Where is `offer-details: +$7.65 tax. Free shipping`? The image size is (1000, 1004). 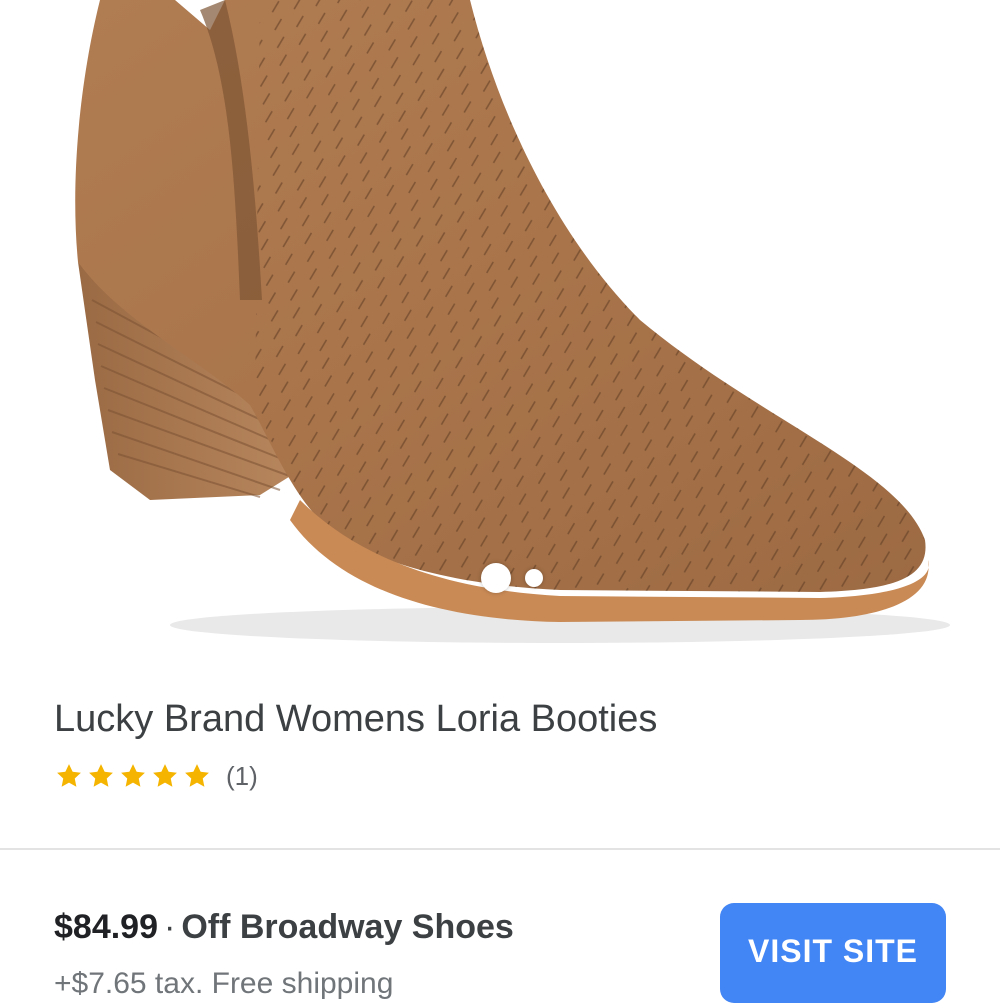 offer-details: +$7.65 tax. Free shipping is located at coordinates (224, 983).